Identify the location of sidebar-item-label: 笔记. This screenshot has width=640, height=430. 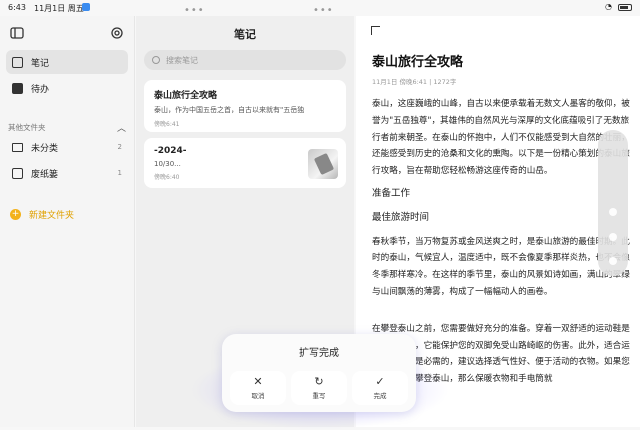
(40, 63).